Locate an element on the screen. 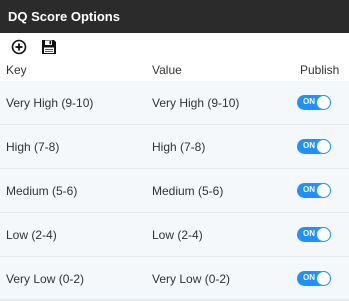  table-row: Medium (5-6) Medium (5-6) ON is located at coordinates (174, 191).